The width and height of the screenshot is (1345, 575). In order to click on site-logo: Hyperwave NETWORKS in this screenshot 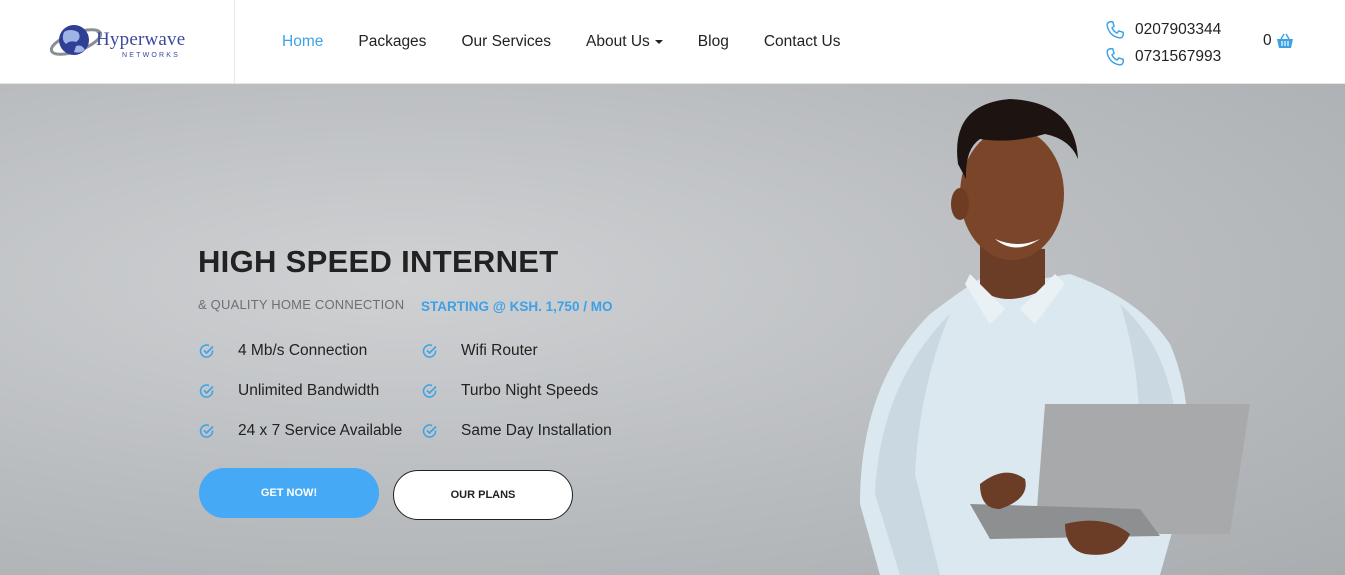, I will do `click(123, 42)`.